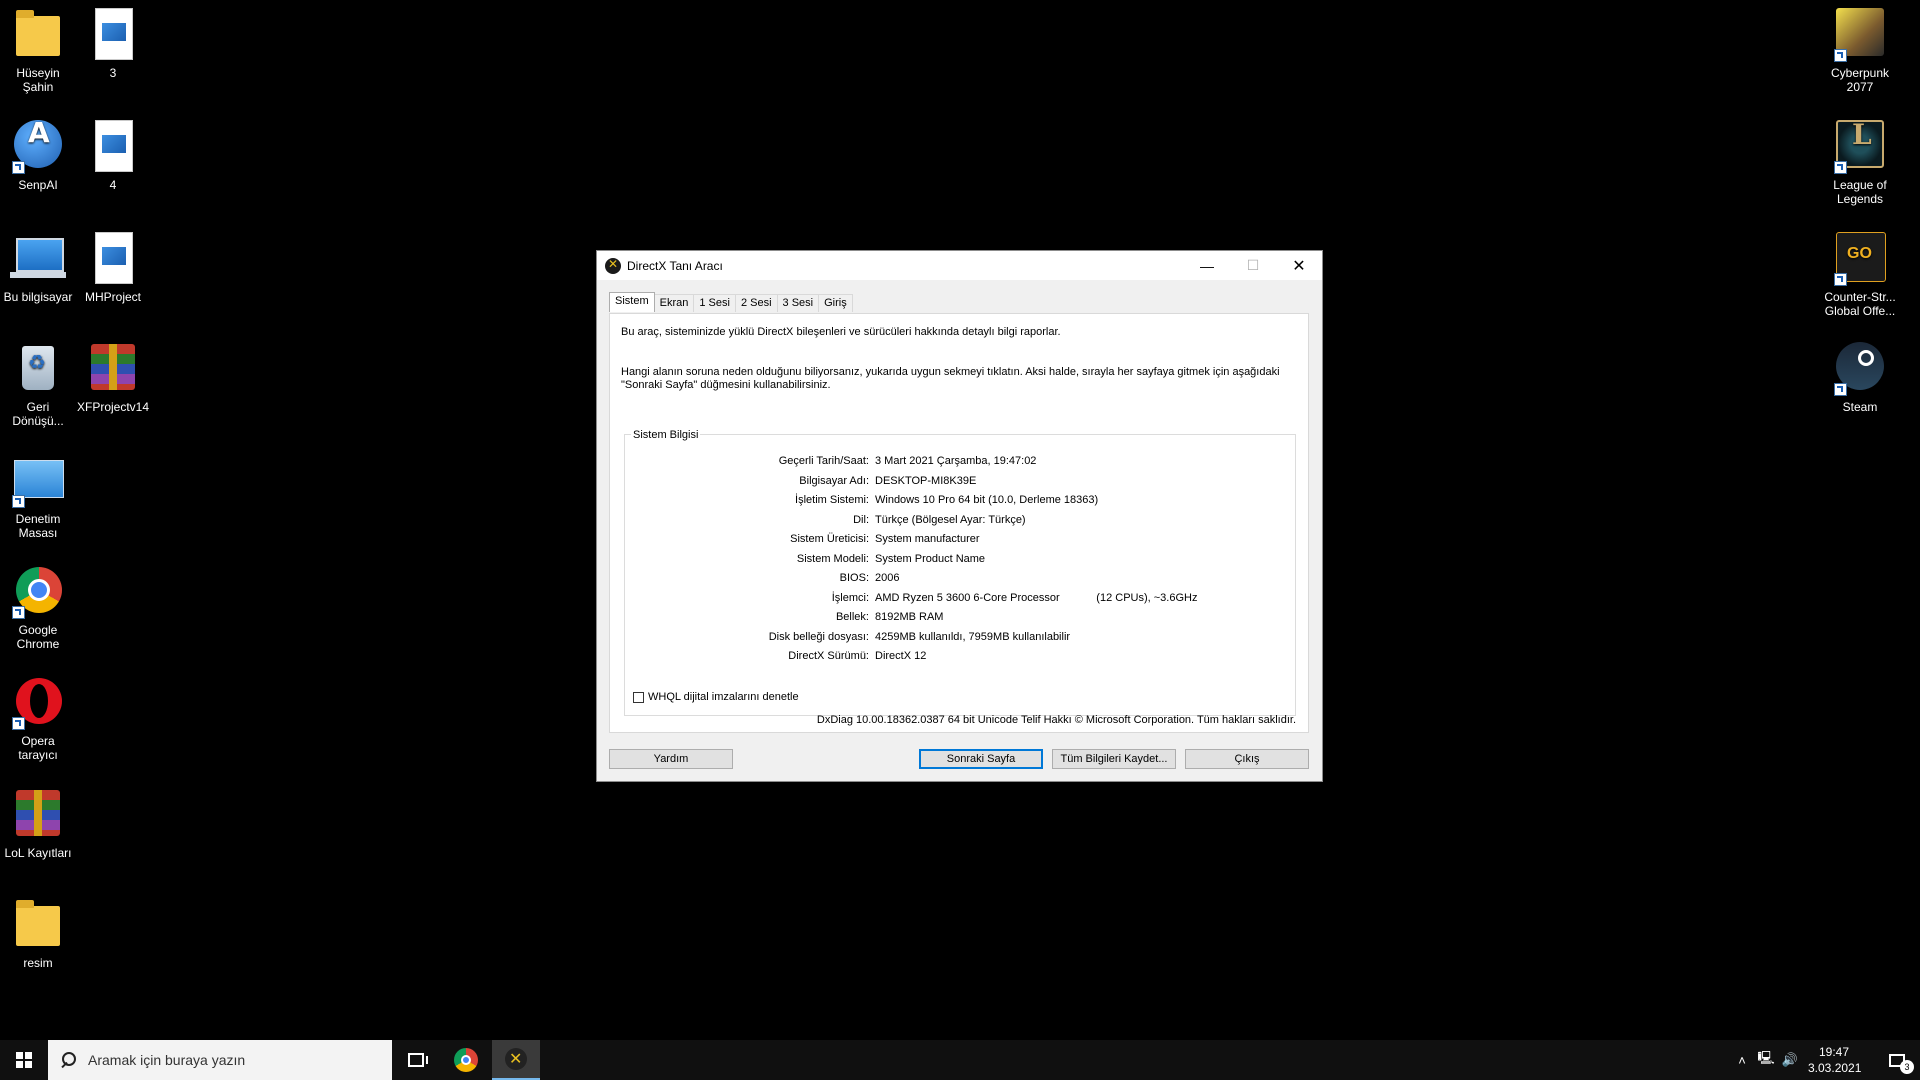  Describe the element at coordinates (852, 617) in the screenshot. I see `info-label: Bellek:` at that location.